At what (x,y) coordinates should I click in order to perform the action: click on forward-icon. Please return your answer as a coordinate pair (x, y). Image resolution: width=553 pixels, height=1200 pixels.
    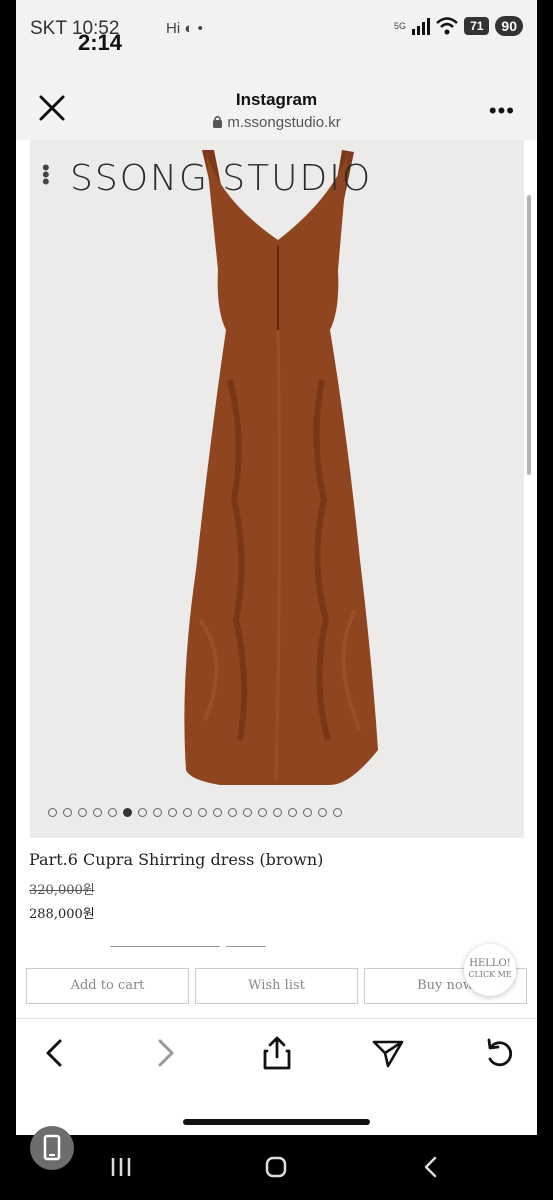
    Looking at the image, I should click on (166, 1053).